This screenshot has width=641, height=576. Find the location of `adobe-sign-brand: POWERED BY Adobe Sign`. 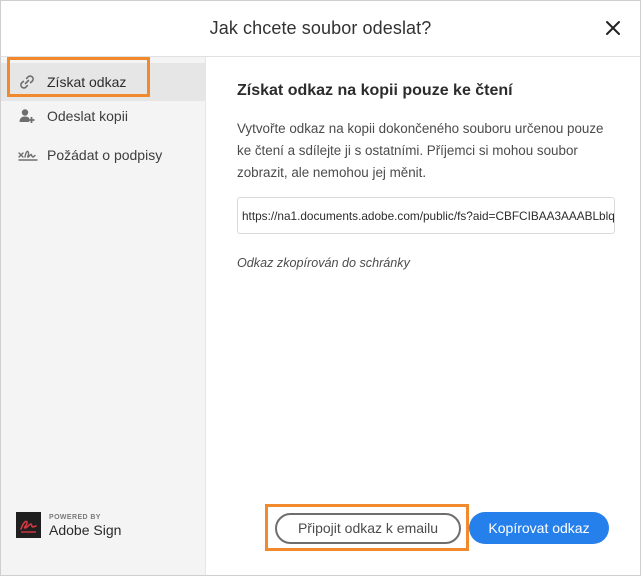

adobe-sign-brand: POWERED BY Adobe Sign is located at coordinates (68, 525).